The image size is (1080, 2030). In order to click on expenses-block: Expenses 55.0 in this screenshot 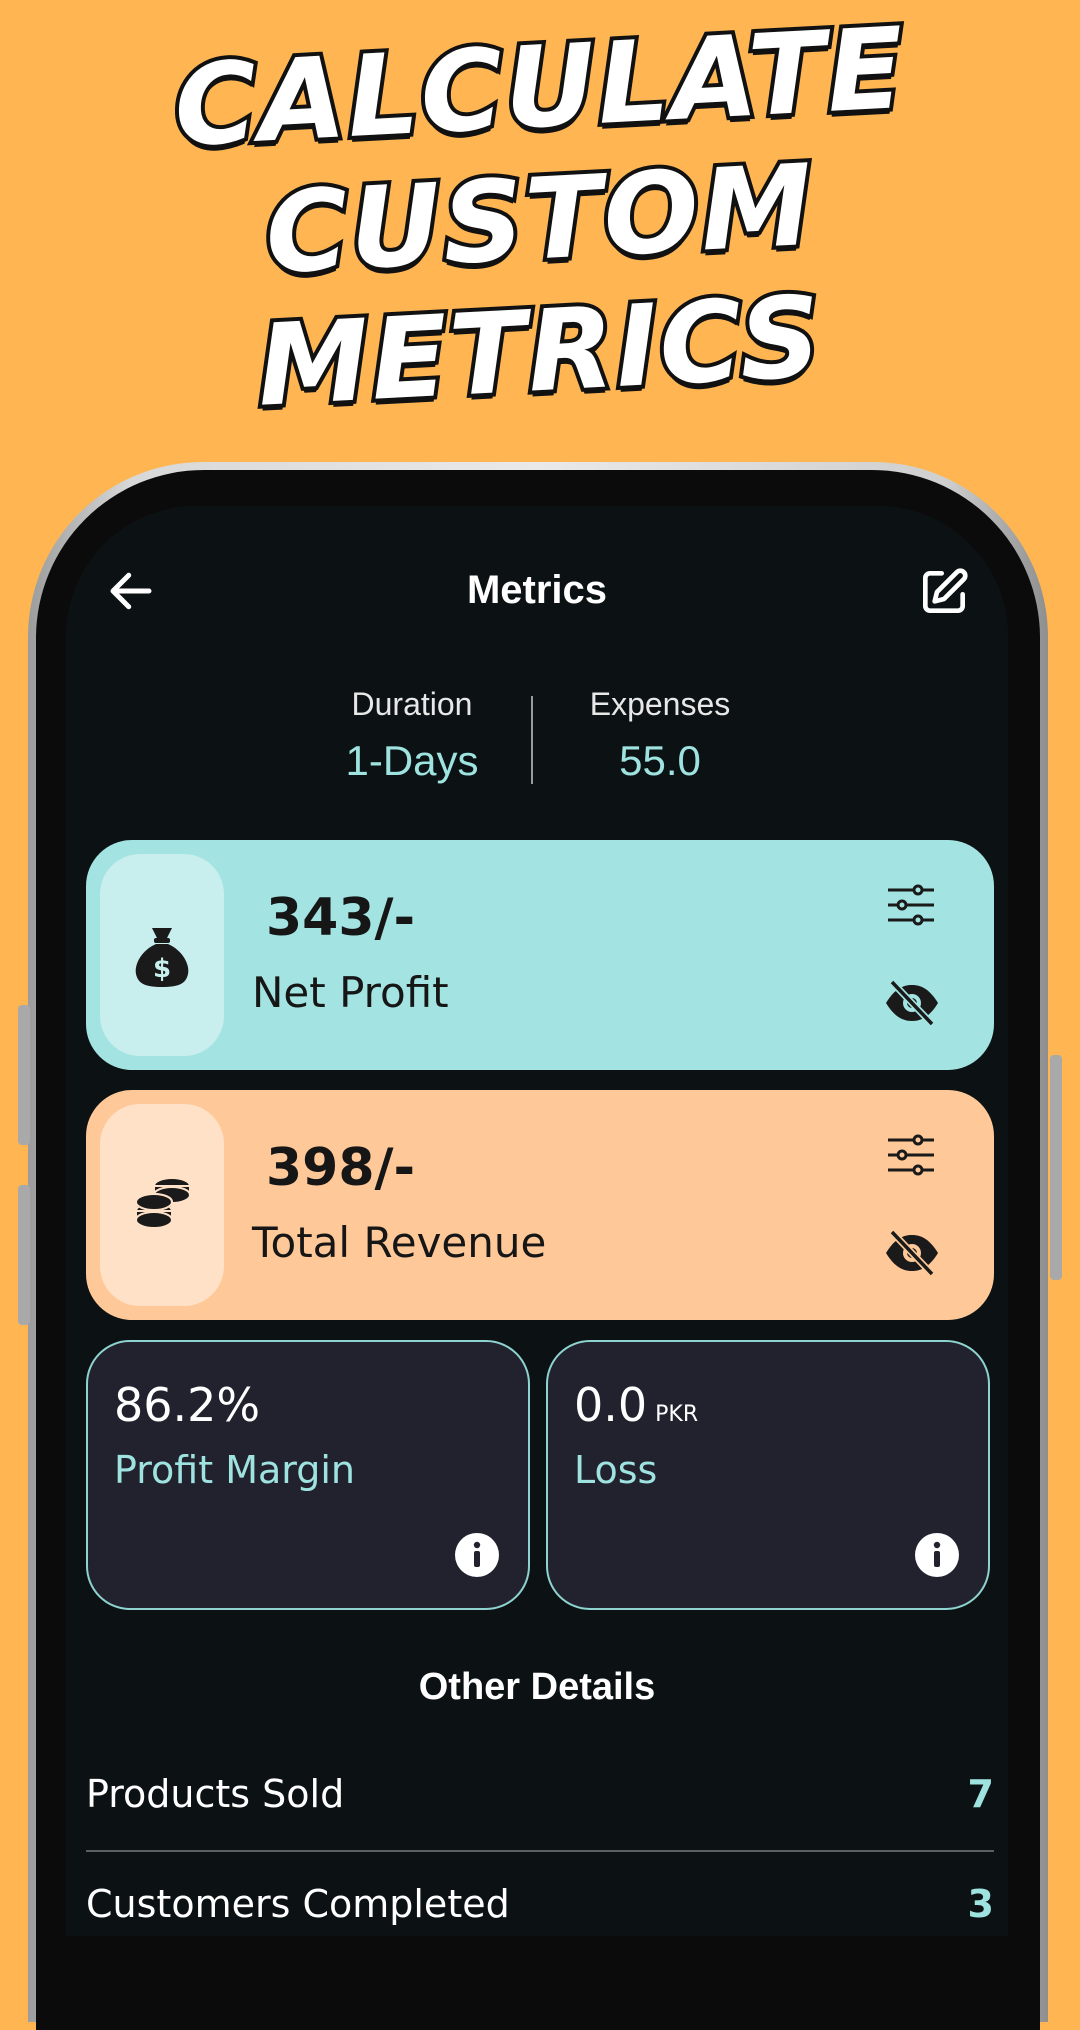, I will do `click(660, 735)`.